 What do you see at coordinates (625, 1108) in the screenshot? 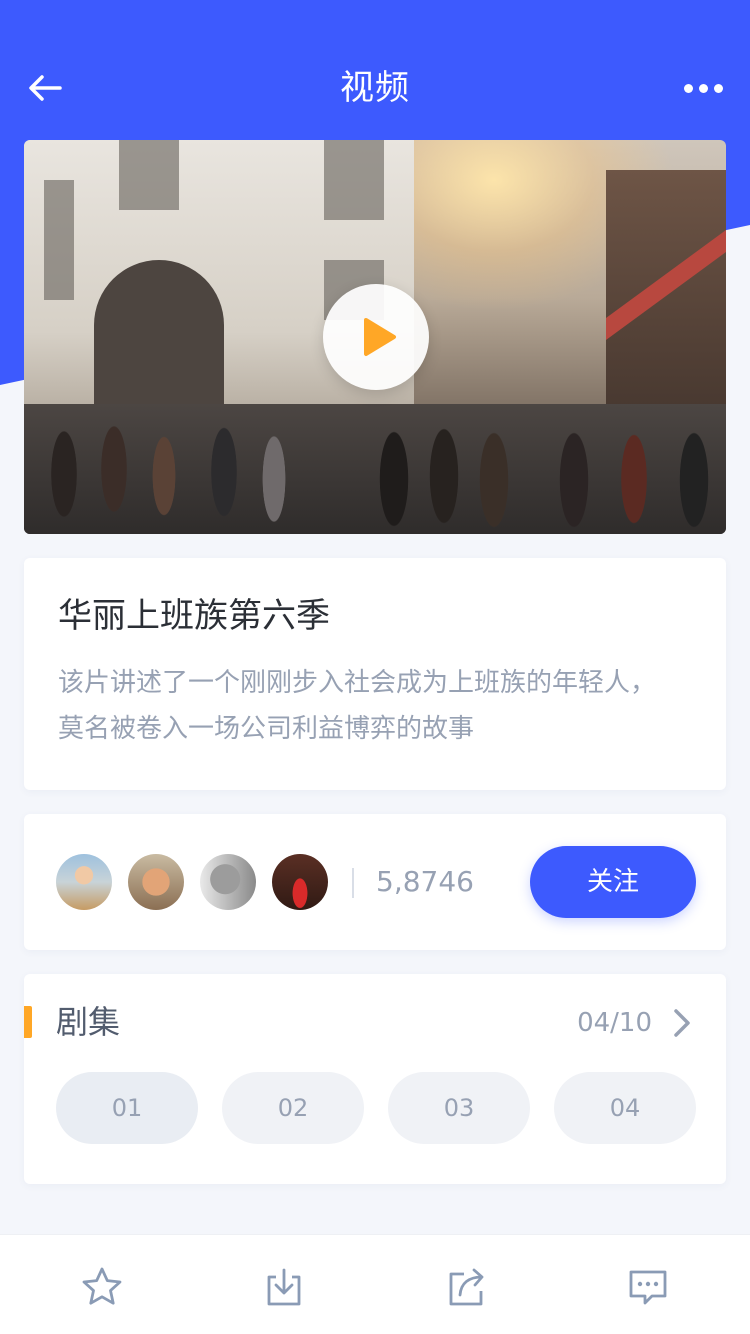
I see `episode-item: 04` at bounding box center [625, 1108].